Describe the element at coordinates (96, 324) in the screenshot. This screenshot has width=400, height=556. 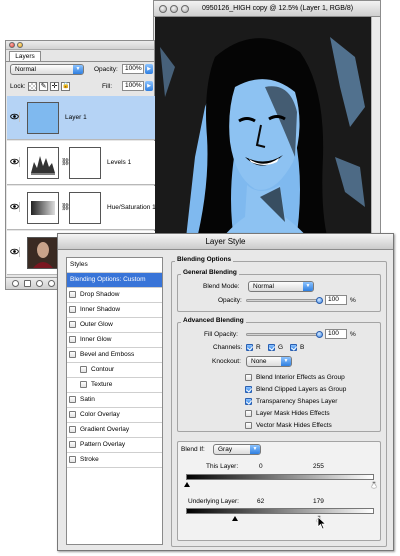
I see `style-item-label: Outer Glow` at that location.